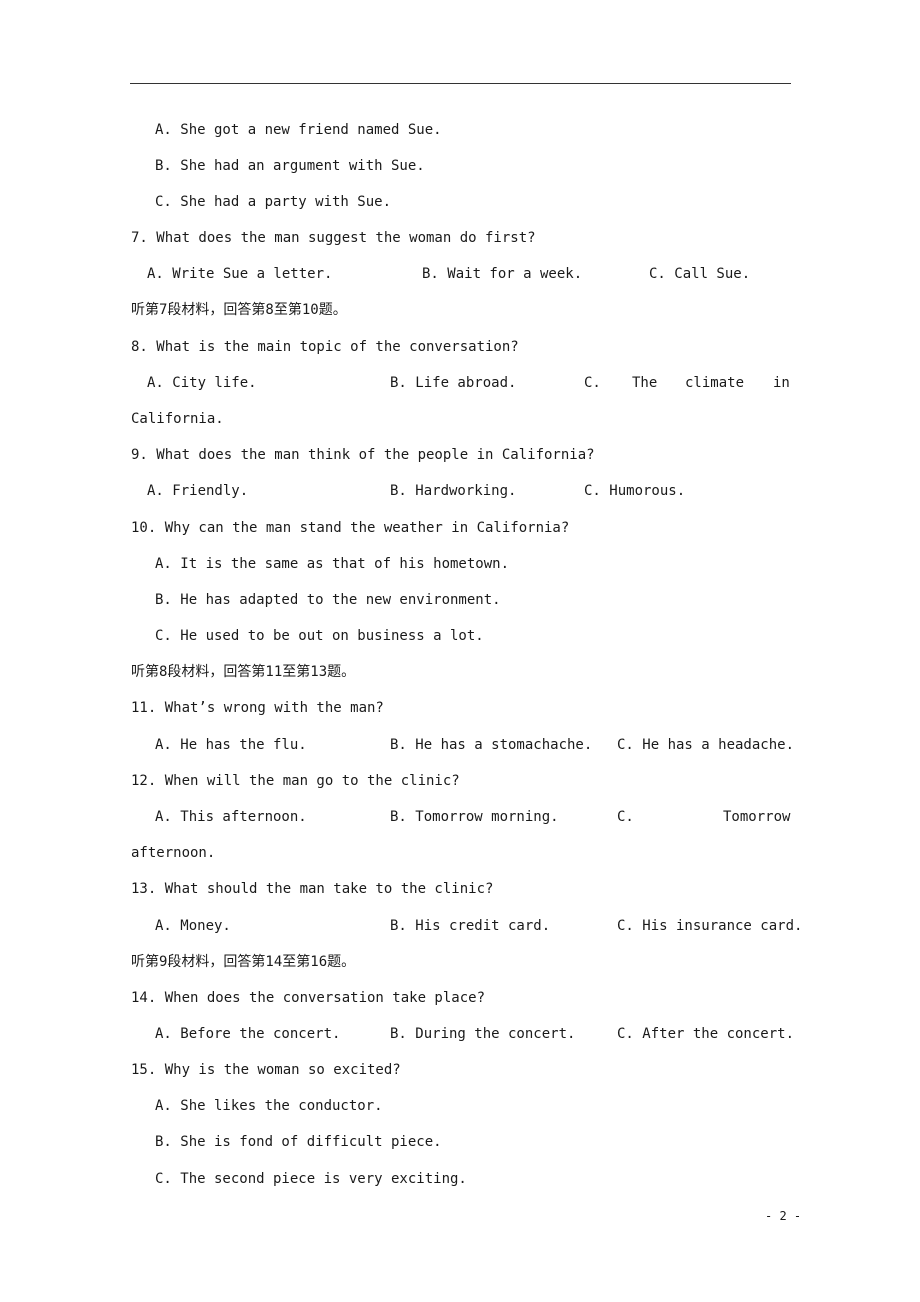 The height and width of the screenshot is (1302, 920). I want to click on q14-option-a: A. Before the concert., so click(248, 1034).